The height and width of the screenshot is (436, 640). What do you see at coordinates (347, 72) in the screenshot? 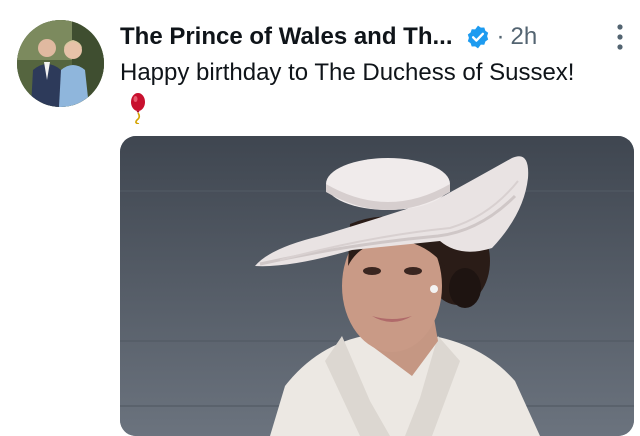
I see `tweet-text-content: Happy birthday to The Duchess of Sussex!` at bounding box center [347, 72].